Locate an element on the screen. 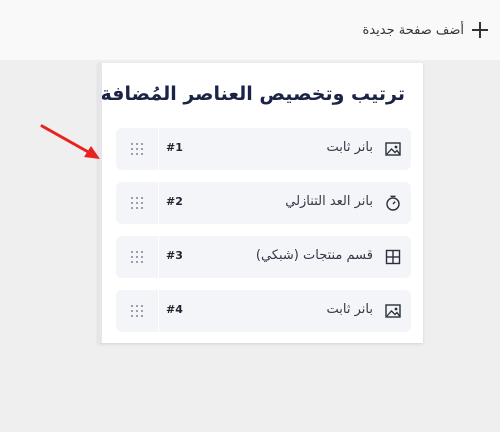 The height and width of the screenshot is (432, 500). add-page-button: أضف صفحة جديدة is located at coordinates (425, 30).